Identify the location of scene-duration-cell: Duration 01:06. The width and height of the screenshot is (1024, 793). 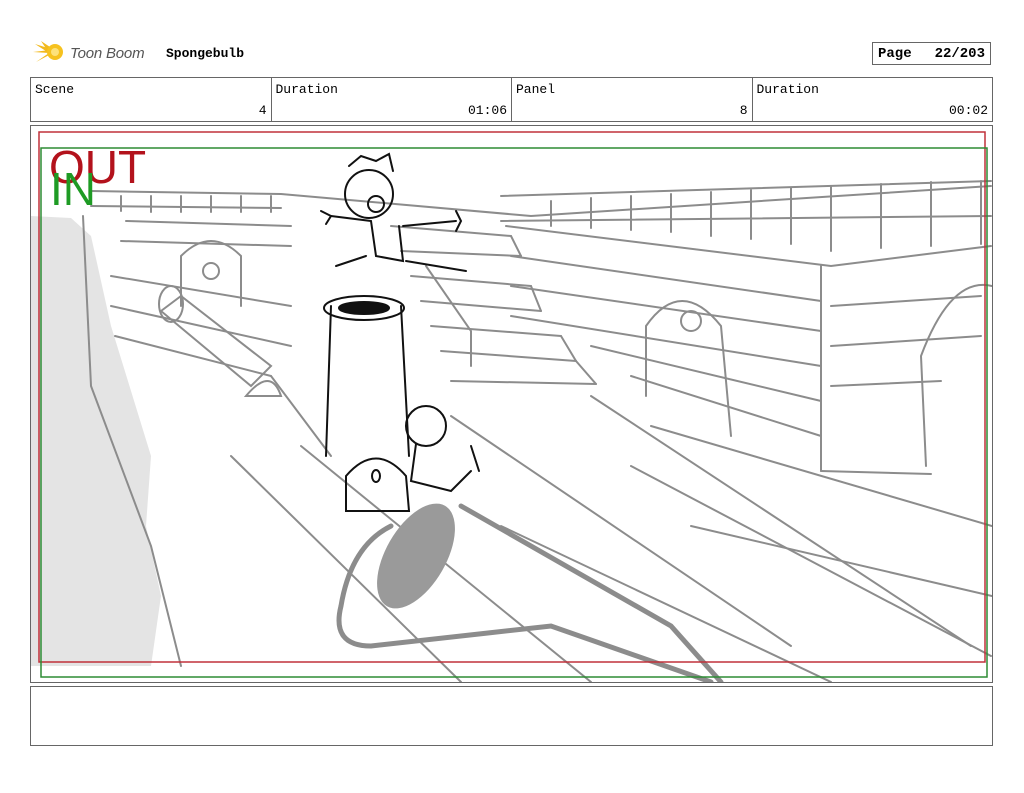
(392, 99).